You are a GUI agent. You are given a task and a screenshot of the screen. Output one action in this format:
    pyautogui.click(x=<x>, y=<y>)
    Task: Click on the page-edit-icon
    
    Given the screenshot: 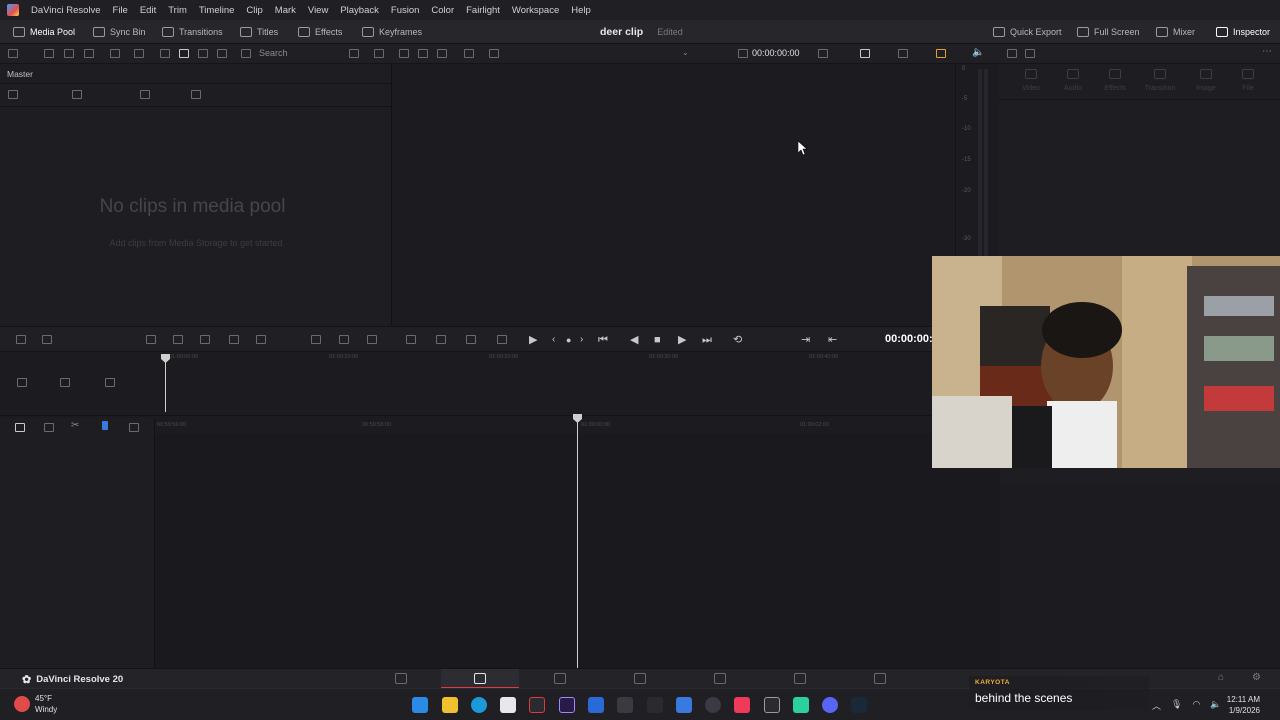 What is the action you would take?
    pyautogui.click(x=560, y=678)
    